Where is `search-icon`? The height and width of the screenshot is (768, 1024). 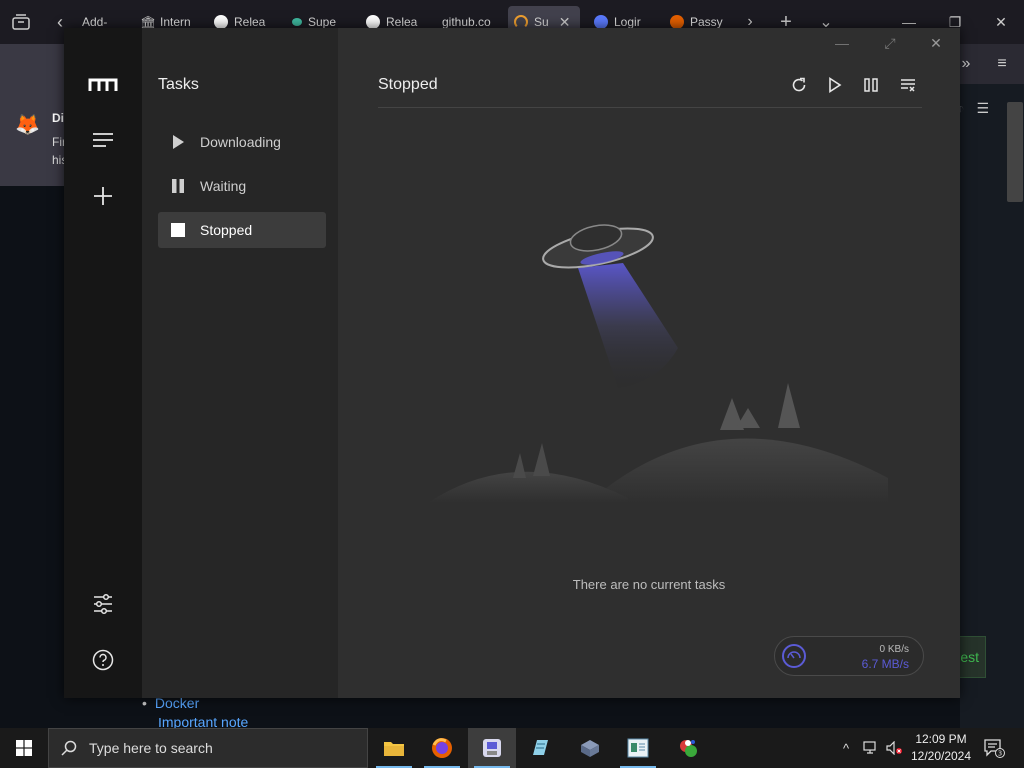
search-icon is located at coordinates (69, 748).